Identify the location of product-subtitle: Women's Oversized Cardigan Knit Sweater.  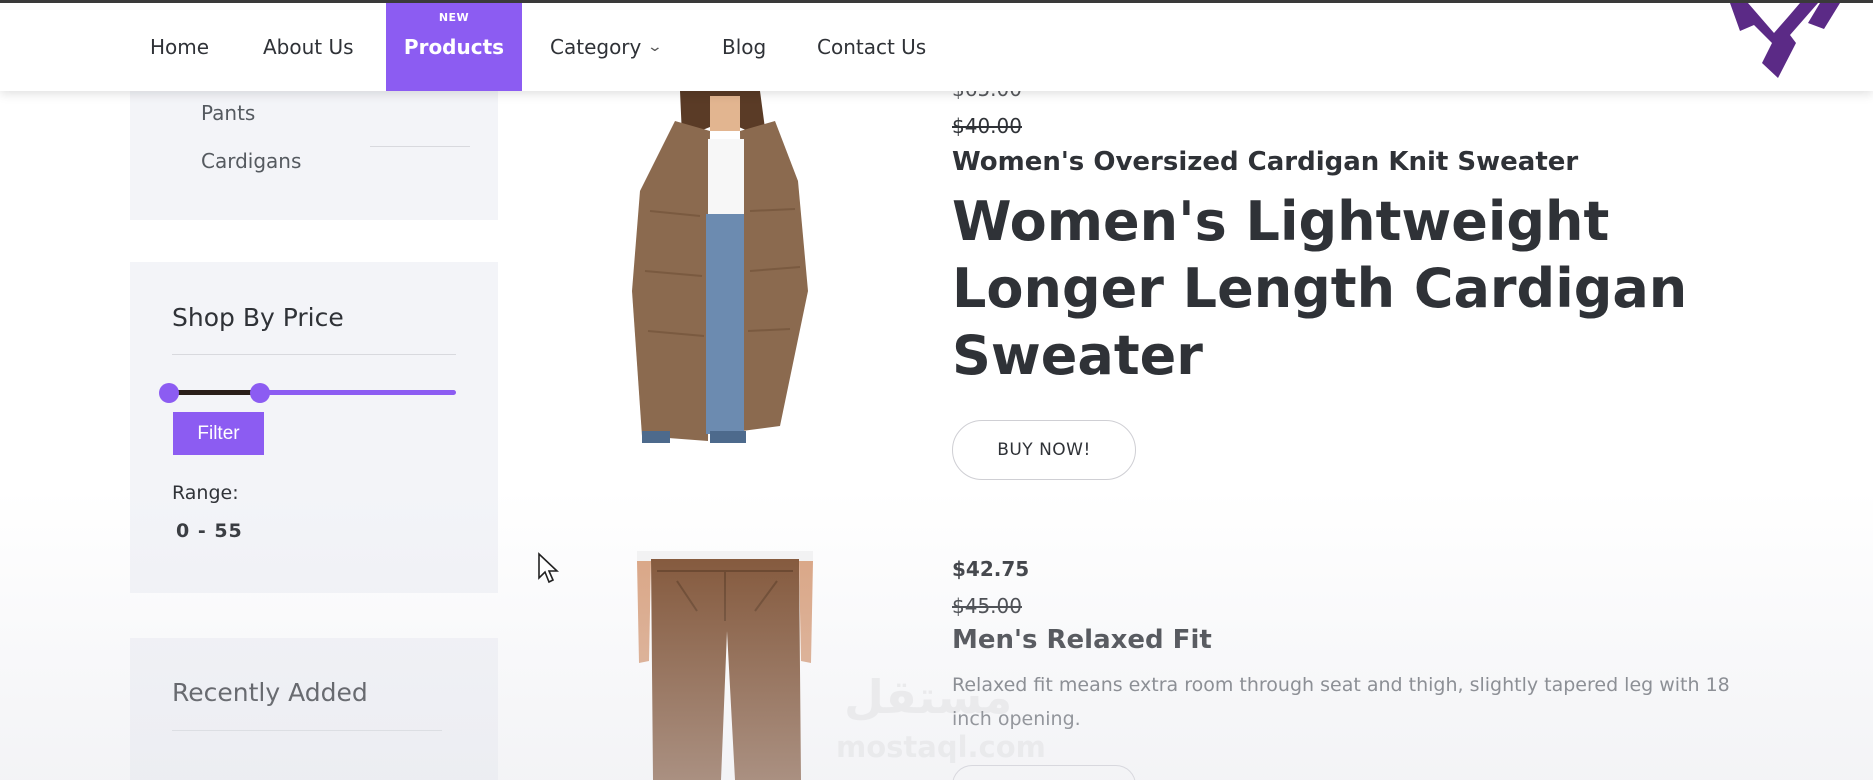
(1265, 162).